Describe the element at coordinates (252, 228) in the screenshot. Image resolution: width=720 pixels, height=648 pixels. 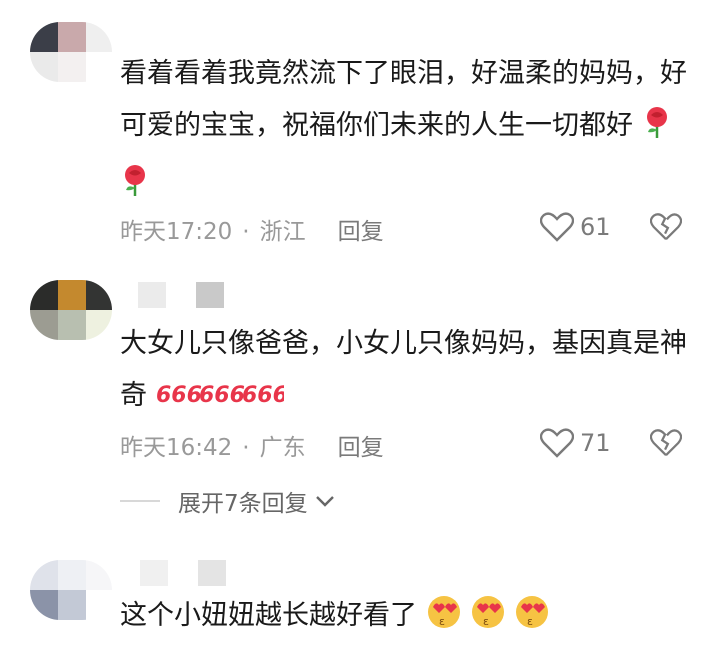
I see `comment-meta: 昨天17:20 · 浙江 回复` at that location.